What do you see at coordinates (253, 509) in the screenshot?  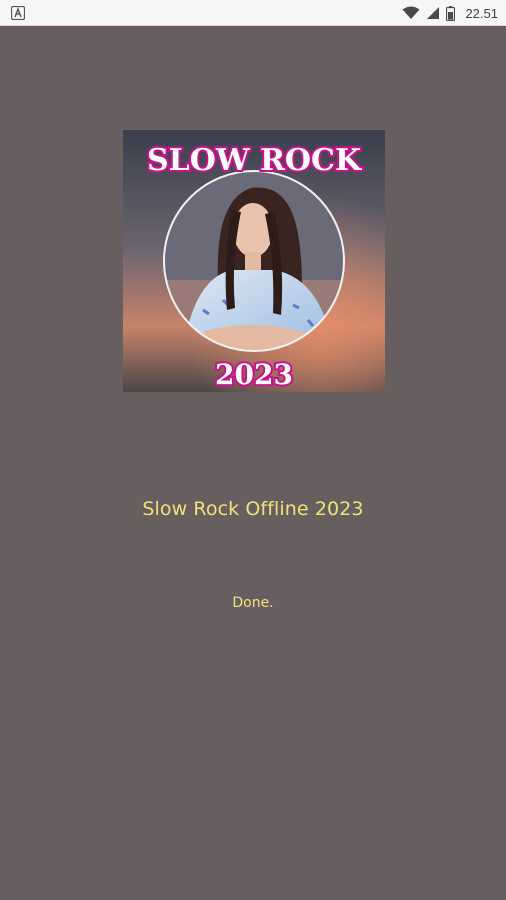 I see `app-title: Slow Rock Offline 2023` at bounding box center [253, 509].